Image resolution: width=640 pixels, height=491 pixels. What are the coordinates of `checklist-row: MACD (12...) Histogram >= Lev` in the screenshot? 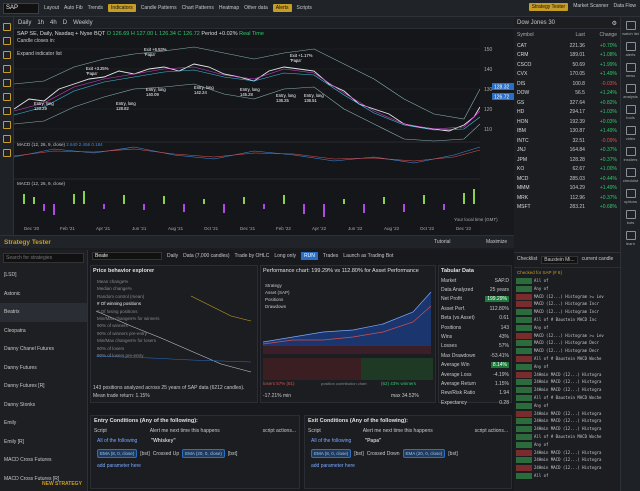 It's located at (567, 297).